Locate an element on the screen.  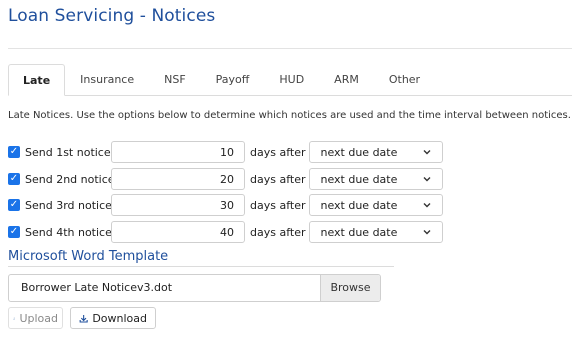
notice-label: Send 3rd notice is located at coordinates (68, 205).